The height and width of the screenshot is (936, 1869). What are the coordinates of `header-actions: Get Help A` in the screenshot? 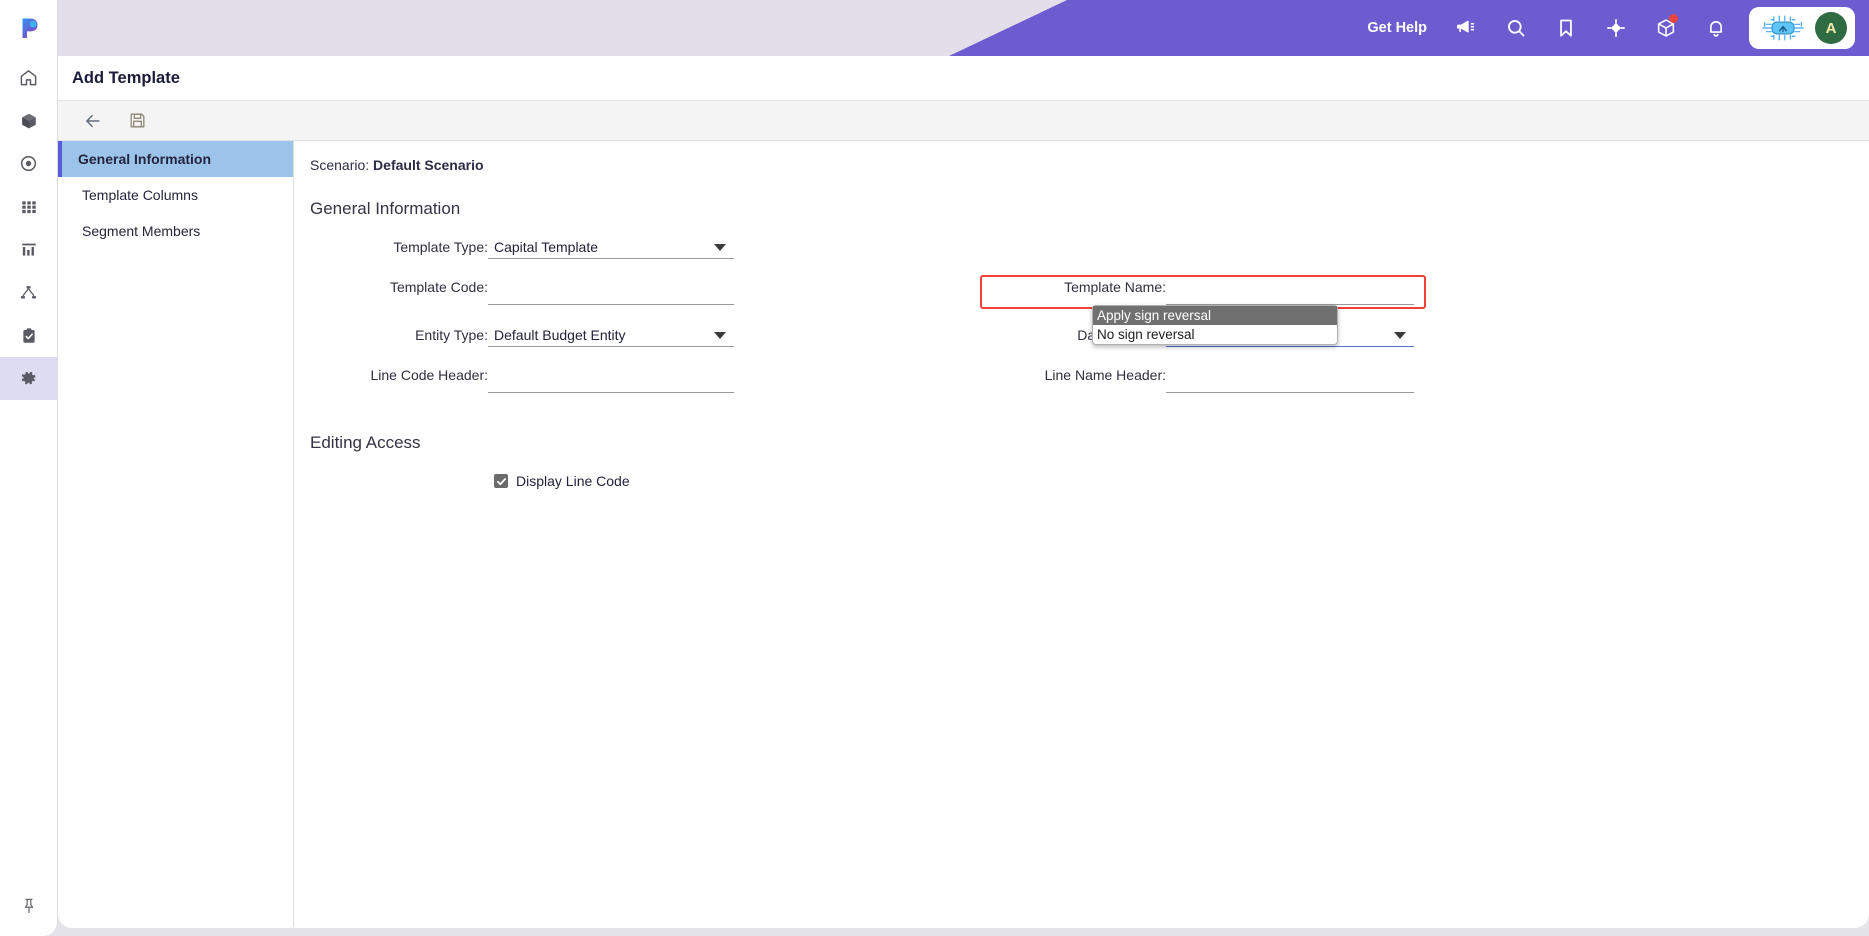 It's located at (1611, 28).